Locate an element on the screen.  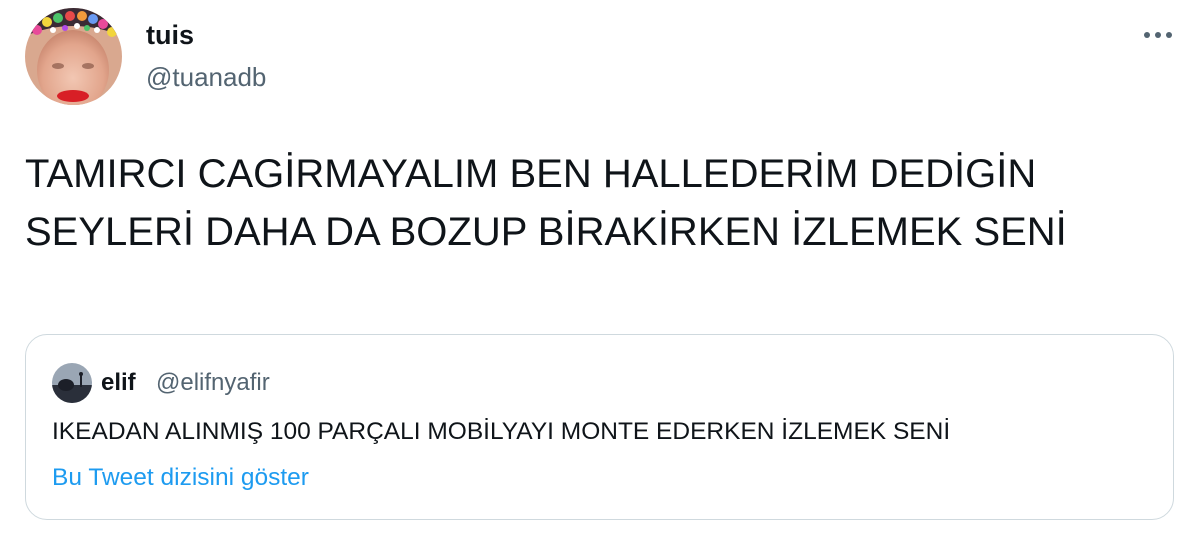
author-handle: @tuanadb is located at coordinates (206, 77).